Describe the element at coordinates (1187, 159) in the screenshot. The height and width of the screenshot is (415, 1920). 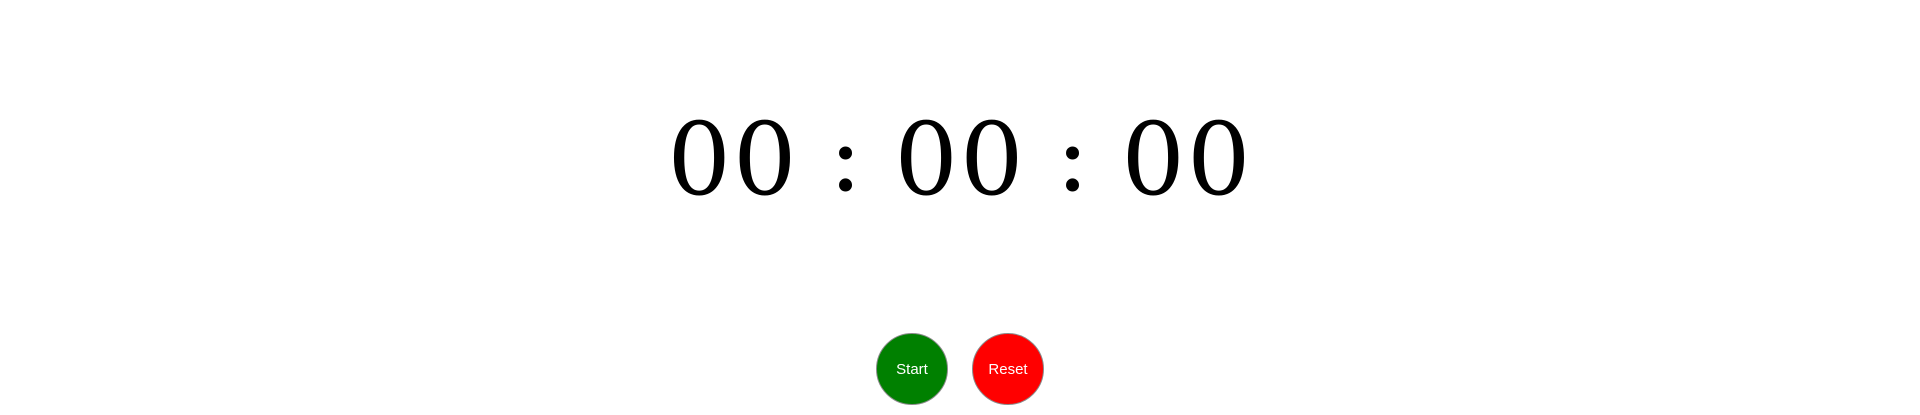
I see `seconds-value: 00` at that location.